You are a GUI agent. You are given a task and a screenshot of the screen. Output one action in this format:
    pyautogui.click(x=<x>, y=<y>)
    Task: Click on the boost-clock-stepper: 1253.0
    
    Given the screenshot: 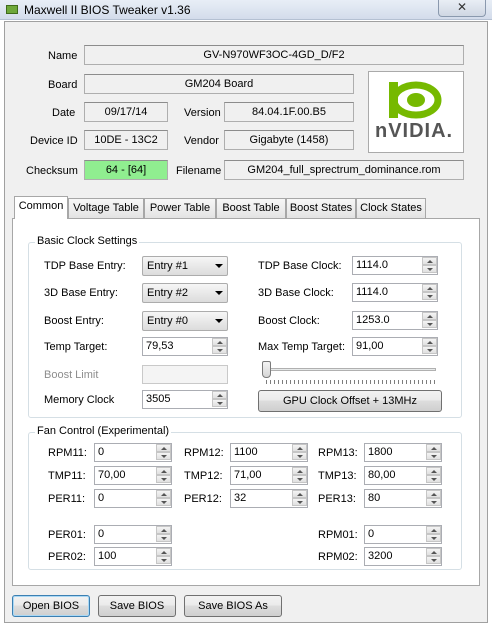 What is the action you would take?
    pyautogui.click(x=395, y=320)
    